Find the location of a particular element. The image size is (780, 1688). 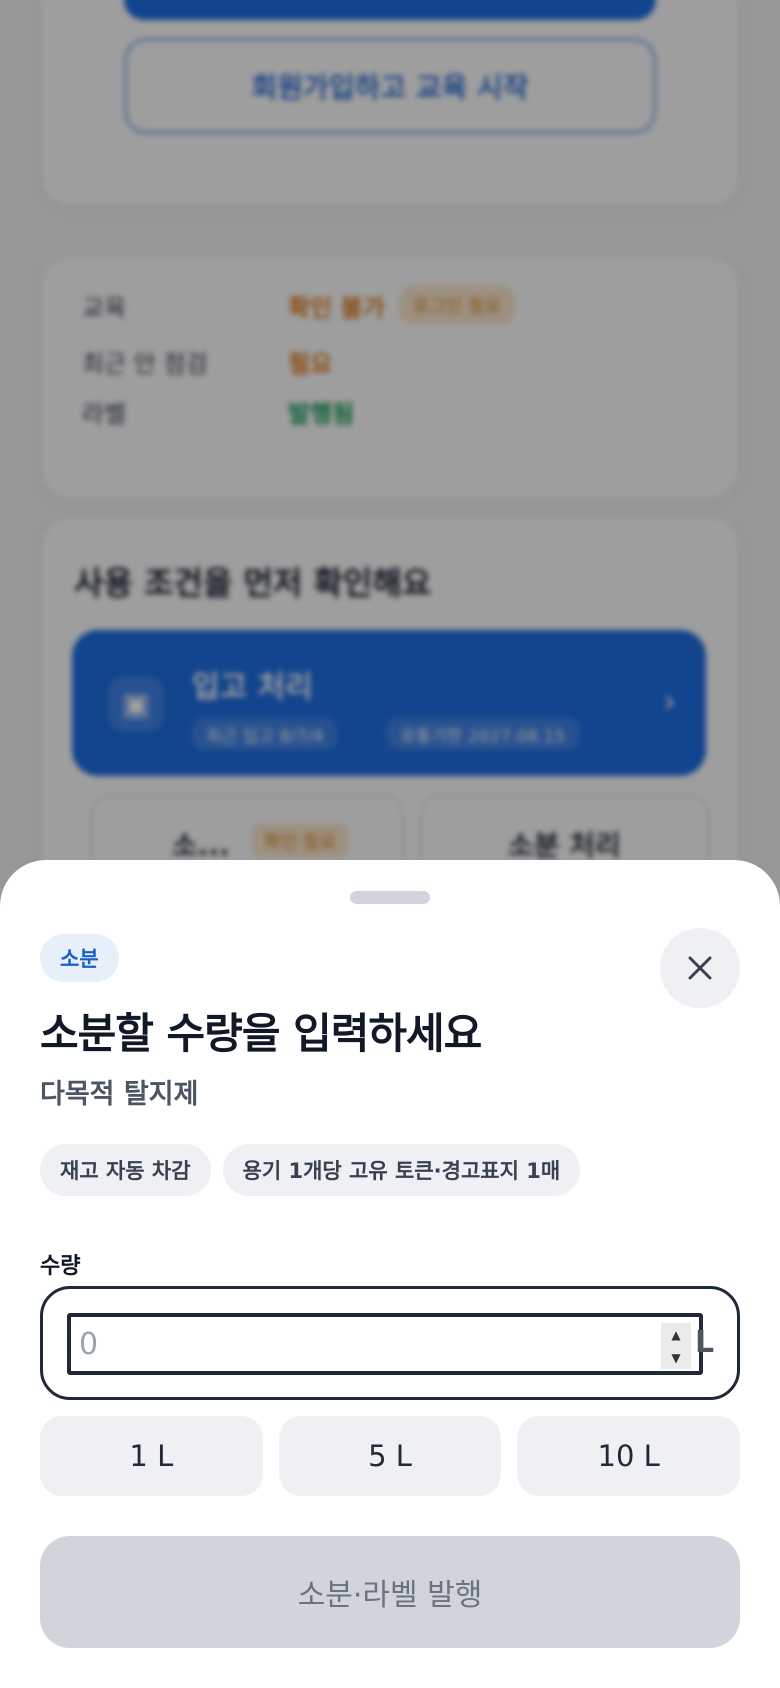

chevron-up-icon: ▲ is located at coordinates (675, 1335).